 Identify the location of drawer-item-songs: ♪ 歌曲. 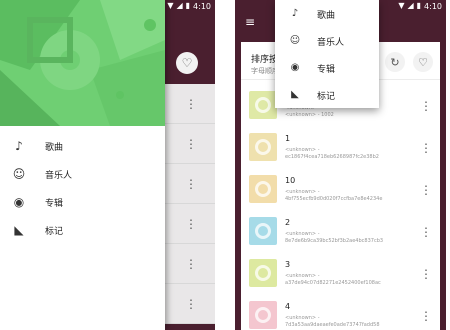
(82, 146).